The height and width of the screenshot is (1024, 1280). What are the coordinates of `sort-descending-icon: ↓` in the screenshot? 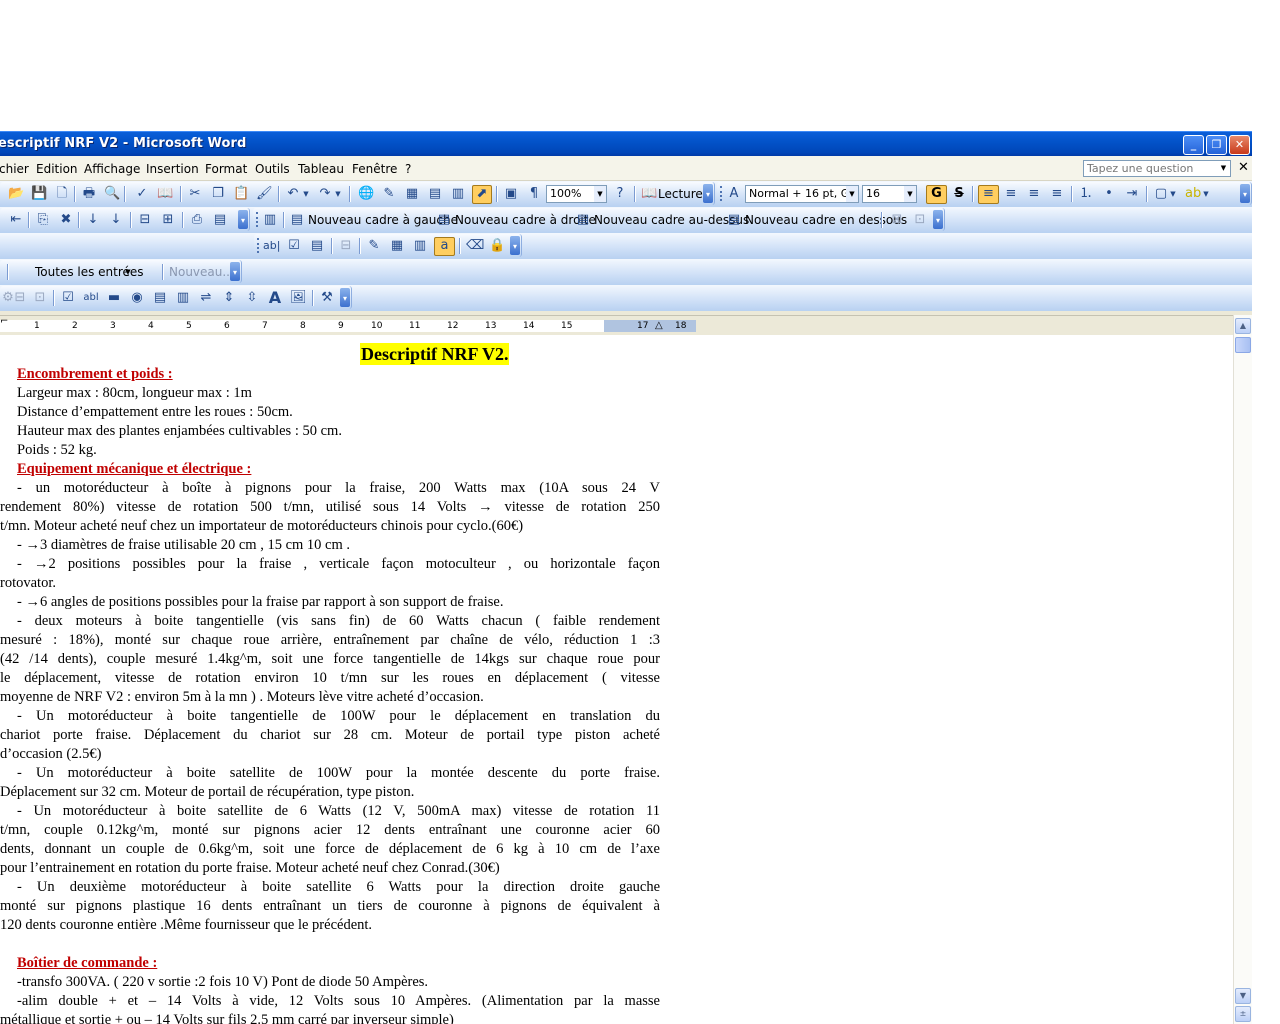 It's located at (116, 220).